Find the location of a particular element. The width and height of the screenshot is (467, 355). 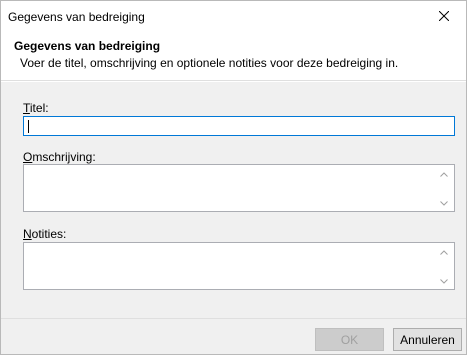

text-caret is located at coordinates (28, 126).